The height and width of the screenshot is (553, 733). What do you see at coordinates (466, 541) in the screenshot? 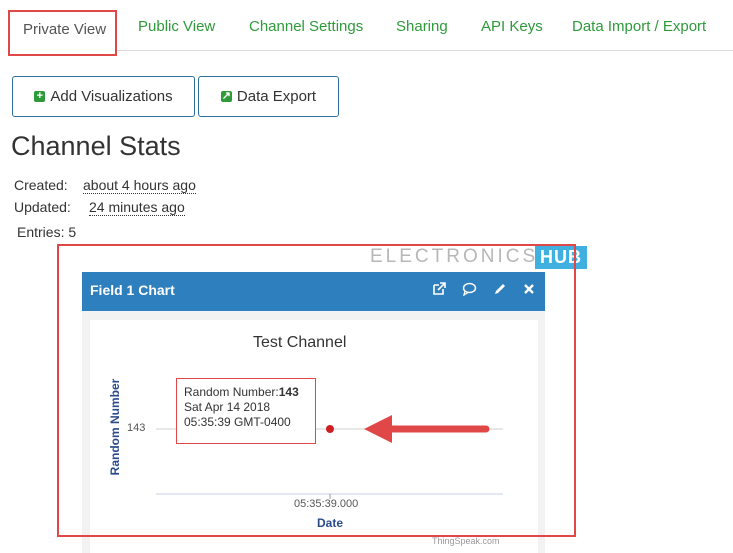
I see `chart-credit: ThingSpeak.com` at bounding box center [466, 541].